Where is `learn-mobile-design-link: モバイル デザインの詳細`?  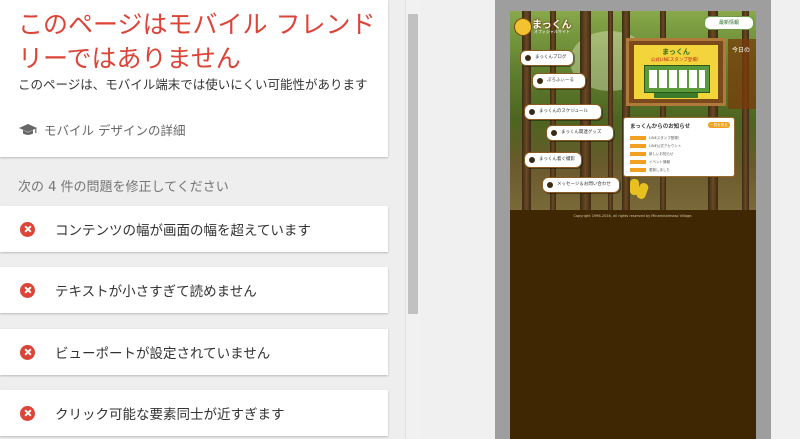 learn-mobile-design-link: モバイル デザインの詳細 is located at coordinates (101, 129).